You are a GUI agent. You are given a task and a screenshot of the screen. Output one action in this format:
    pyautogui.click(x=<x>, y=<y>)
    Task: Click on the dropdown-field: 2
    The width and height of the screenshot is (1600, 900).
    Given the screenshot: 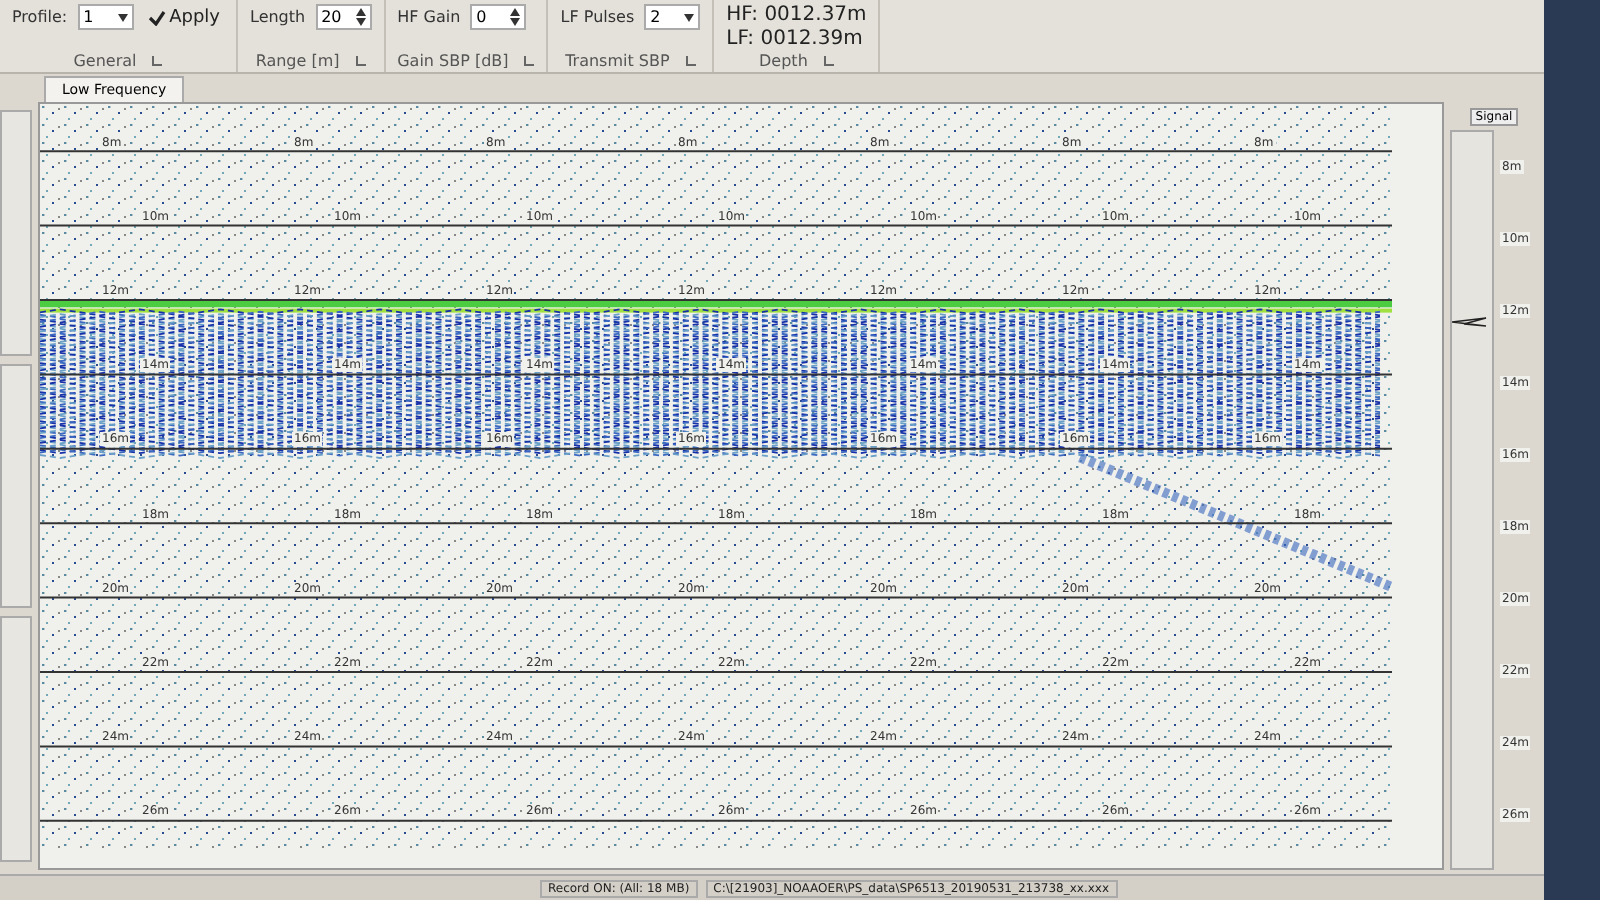 What is the action you would take?
    pyautogui.click(x=672, y=17)
    